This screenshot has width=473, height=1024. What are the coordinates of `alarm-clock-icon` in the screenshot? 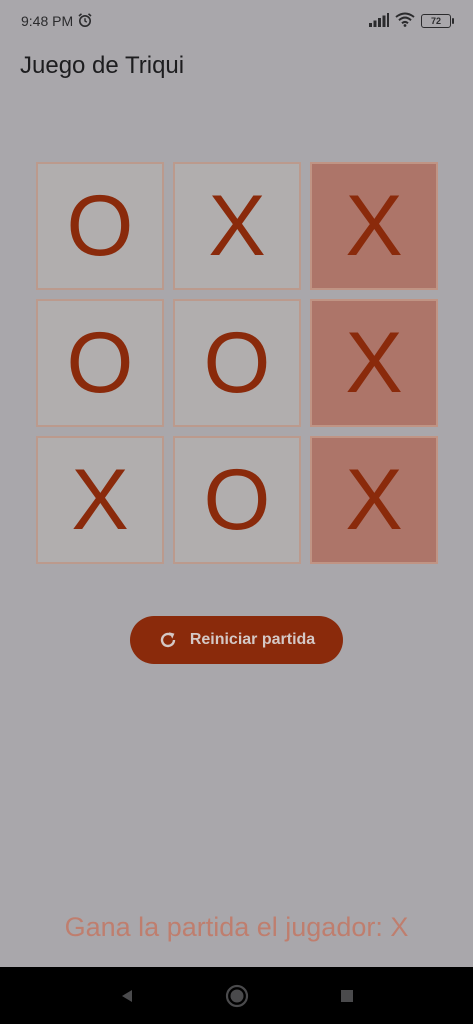 It's located at (85, 21).